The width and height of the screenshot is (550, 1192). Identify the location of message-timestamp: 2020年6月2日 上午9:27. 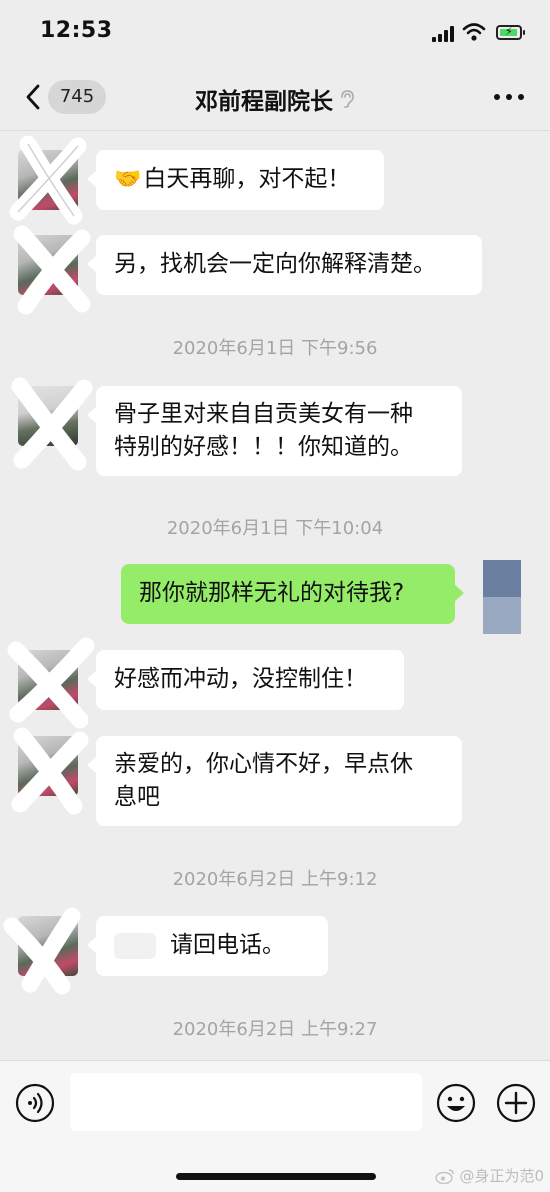
(275, 1029).